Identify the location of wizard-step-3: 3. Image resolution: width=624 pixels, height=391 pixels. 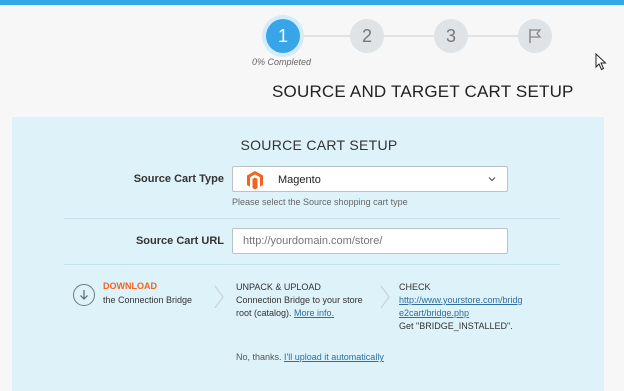
(451, 36).